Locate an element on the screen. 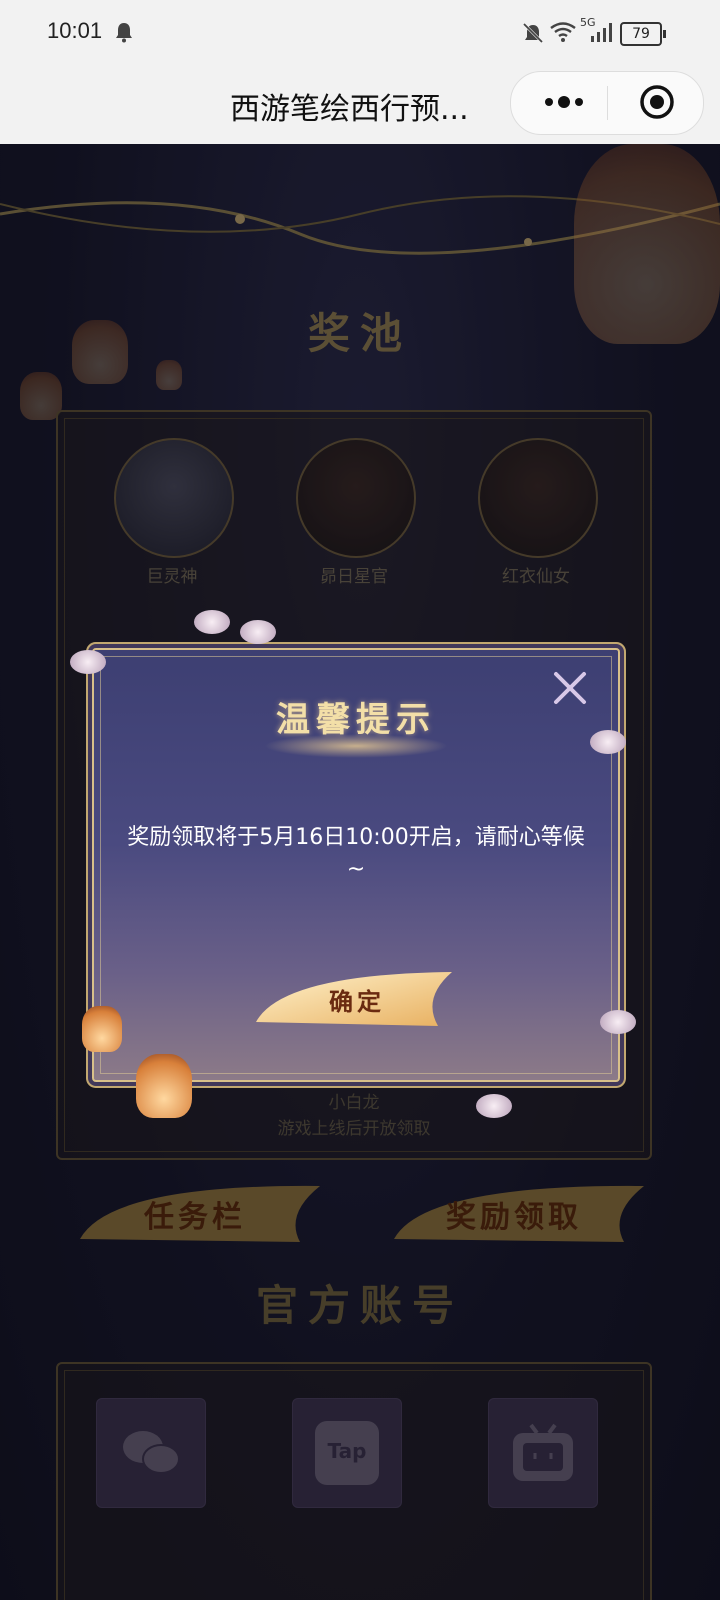 This screenshot has height=1600, width=720. battery-level: 79 is located at coordinates (641, 34).